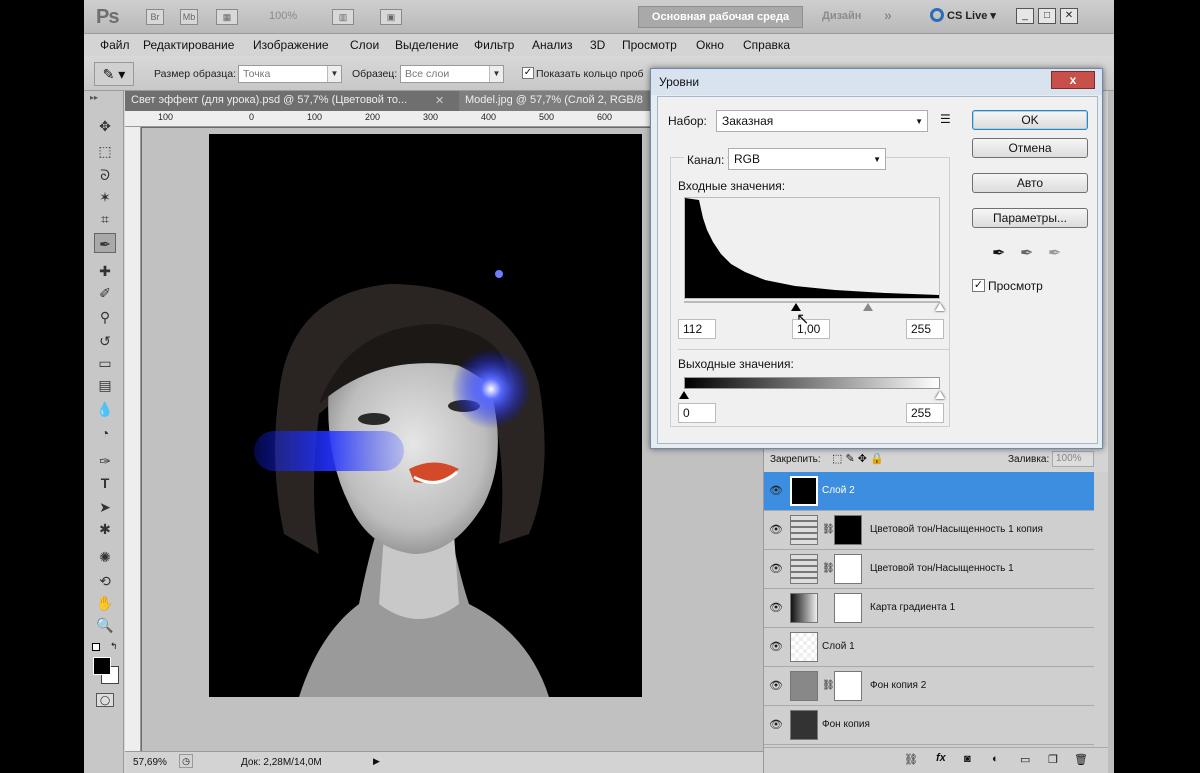 The width and height of the screenshot is (1200, 773). I want to click on menu-select: Выделение, so click(427, 45).